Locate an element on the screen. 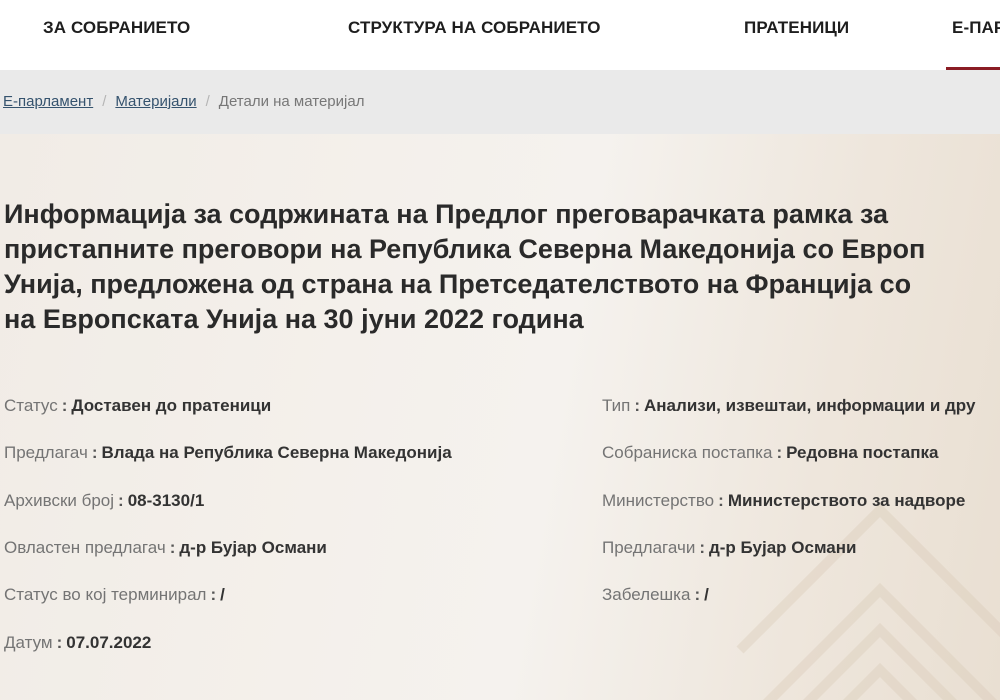  field-terminated-status: Статус во кој терминирал: / is located at coordinates (114, 595).